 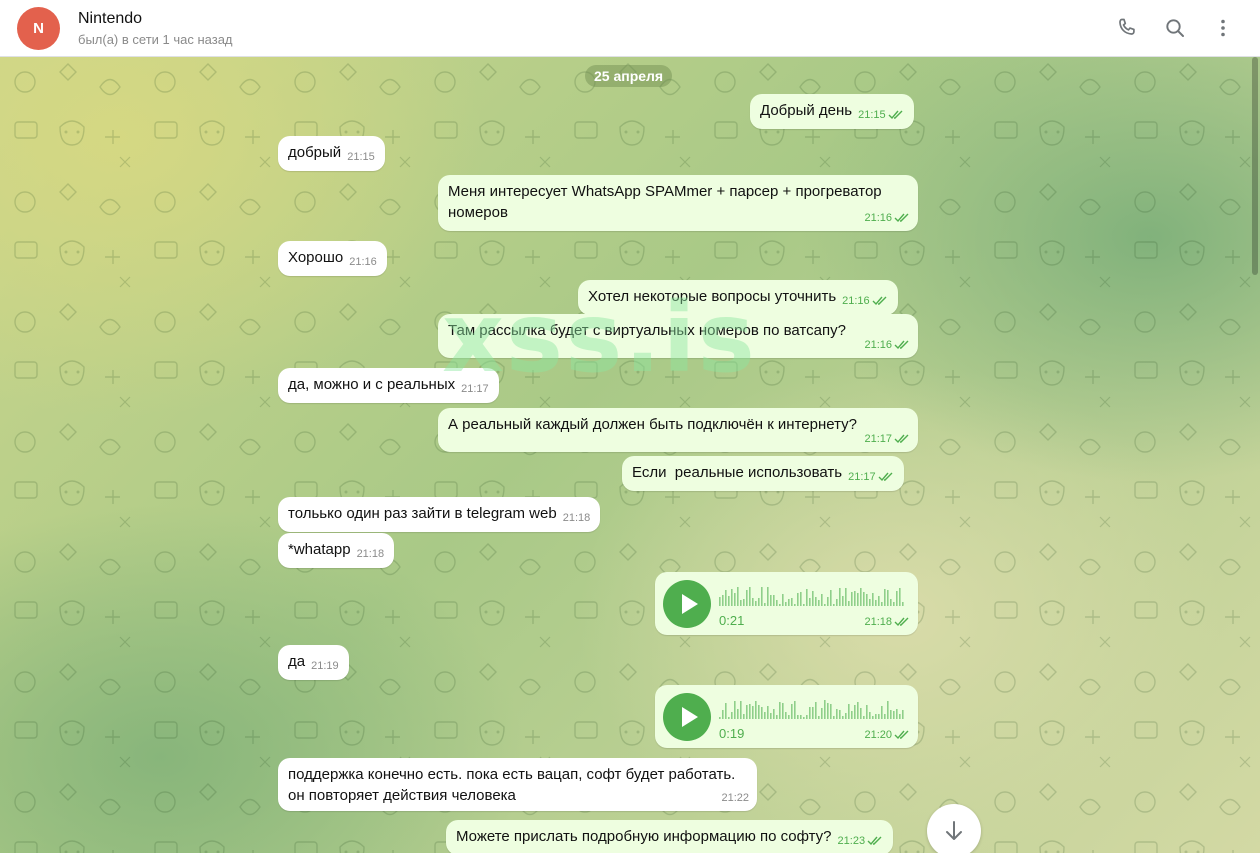 I want to click on message-time: 21:15, so click(x=872, y=115).